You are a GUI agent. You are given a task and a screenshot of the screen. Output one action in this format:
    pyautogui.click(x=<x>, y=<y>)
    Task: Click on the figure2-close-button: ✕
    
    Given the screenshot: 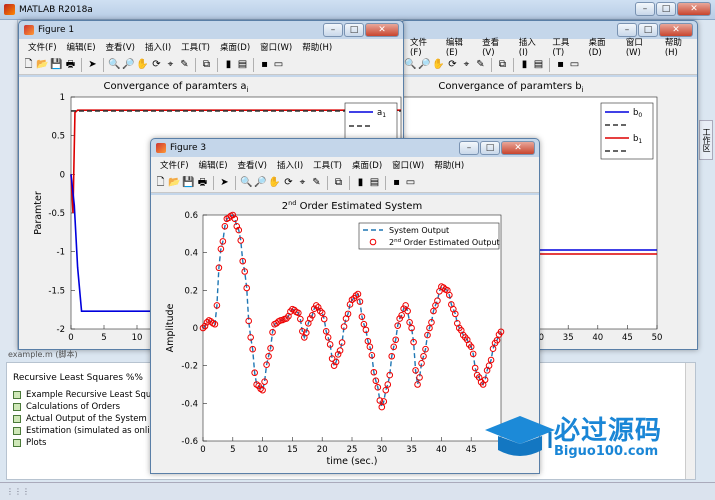 What is the action you would take?
    pyautogui.click(x=676, y=30)
    